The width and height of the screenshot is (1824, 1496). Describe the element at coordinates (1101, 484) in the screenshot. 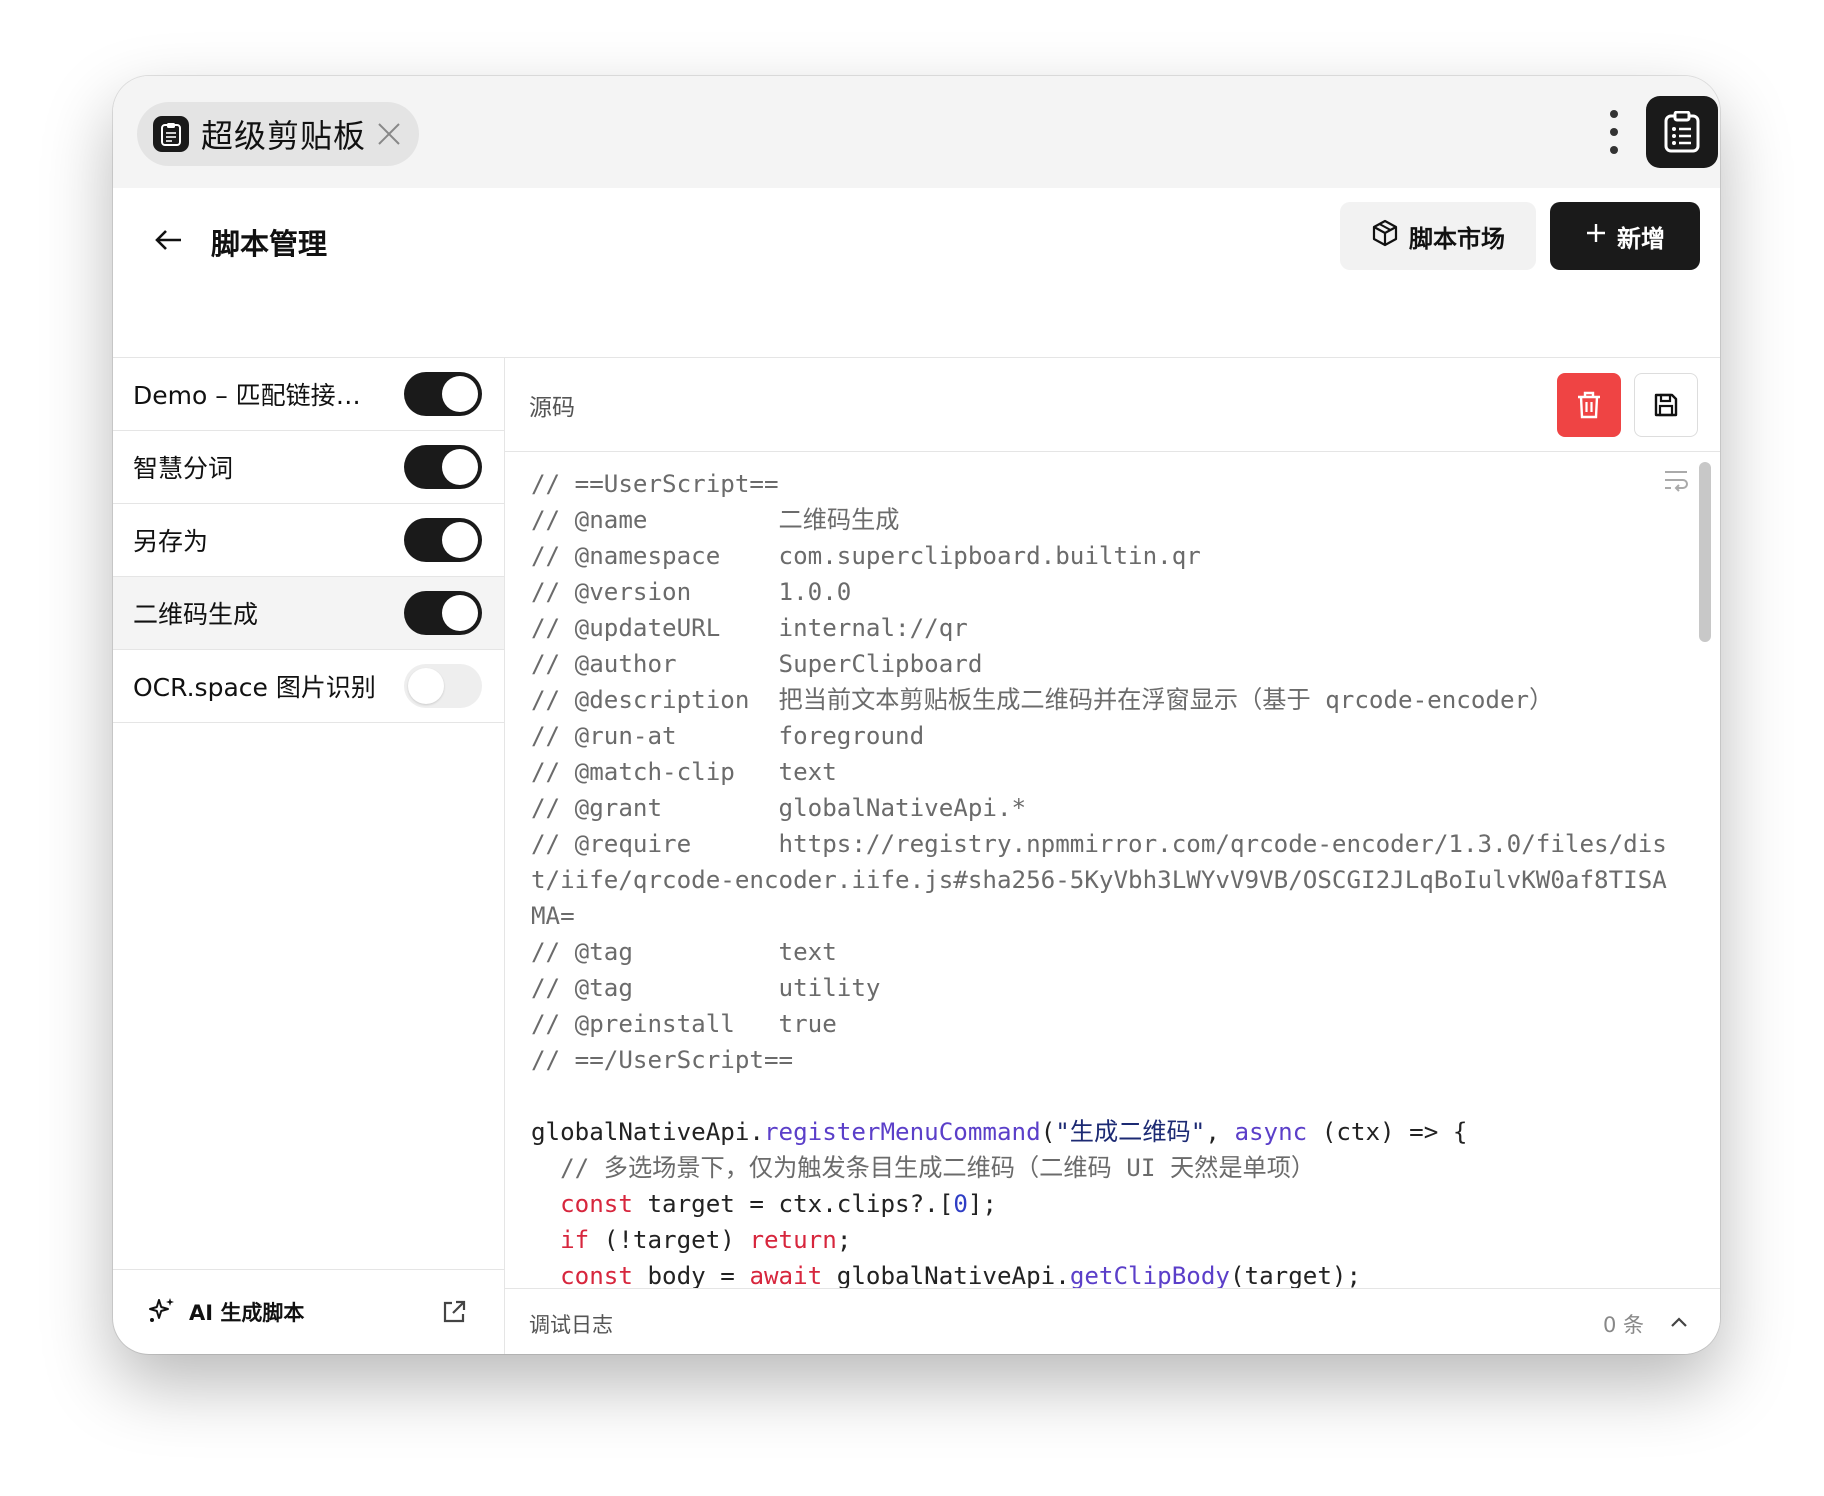

I see `code-line: // ==UserScript==` at that location.